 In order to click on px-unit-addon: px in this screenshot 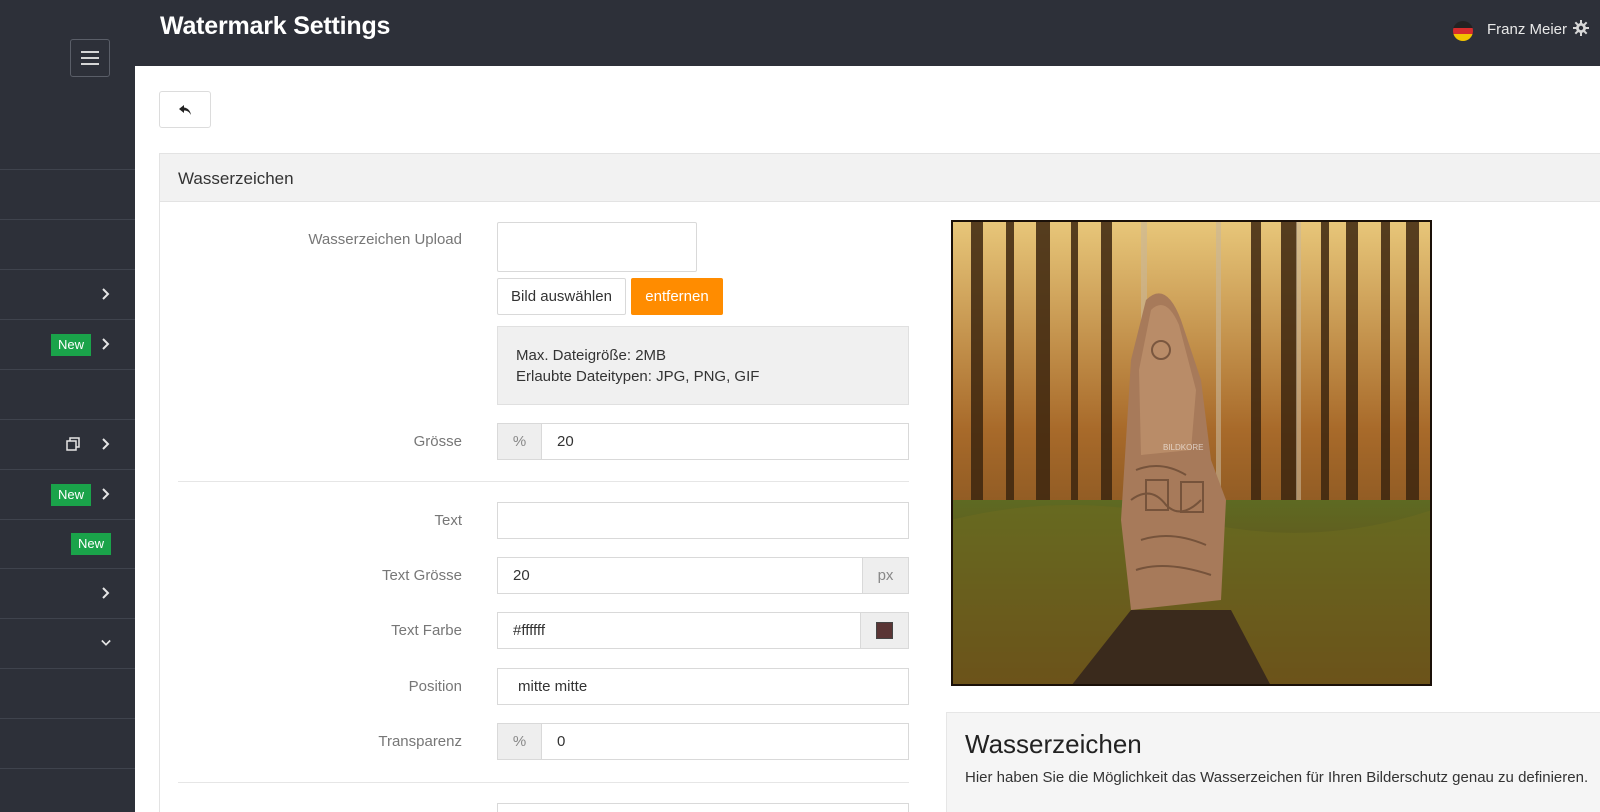, I will do `click(885, 575)`.